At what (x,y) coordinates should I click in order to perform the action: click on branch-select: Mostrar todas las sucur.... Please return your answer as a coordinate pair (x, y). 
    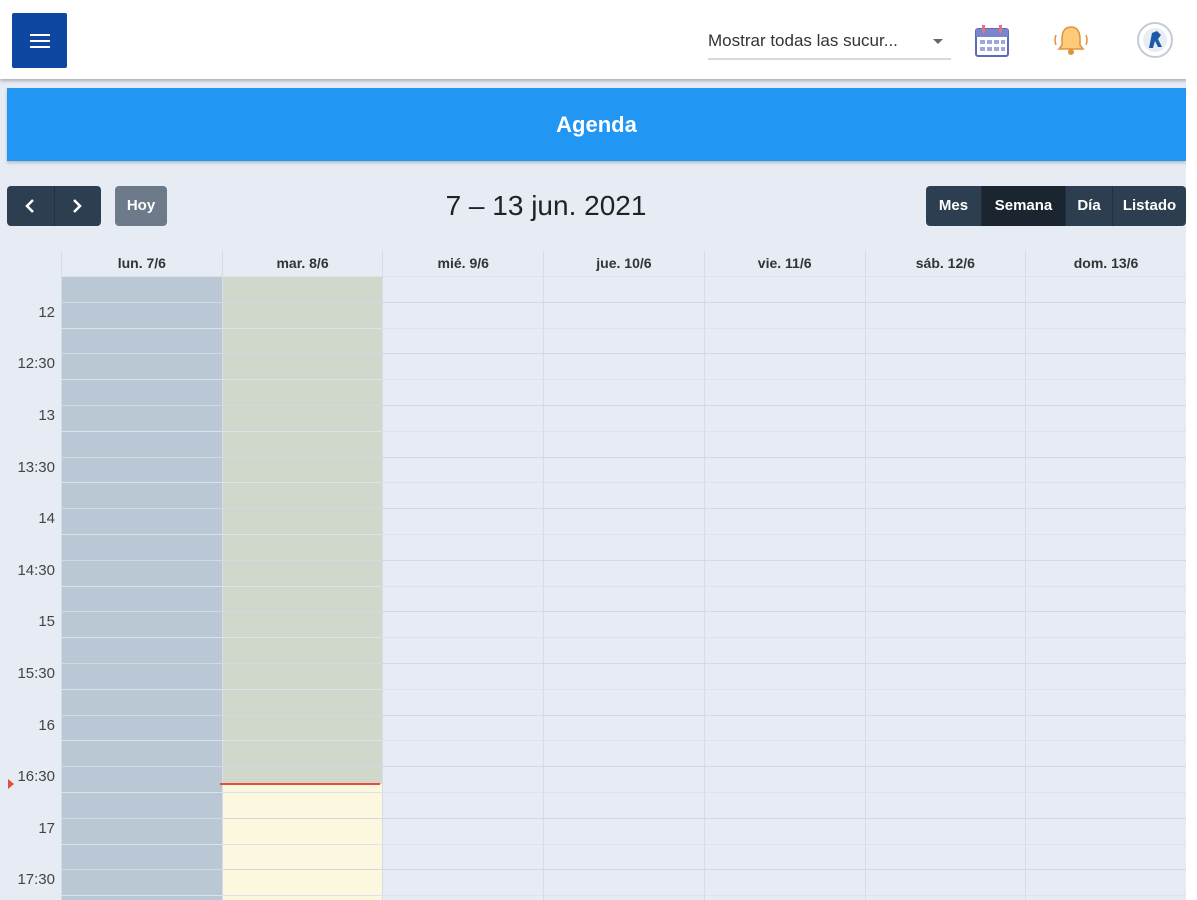
    Looking at the image, I should click on (829, 42).